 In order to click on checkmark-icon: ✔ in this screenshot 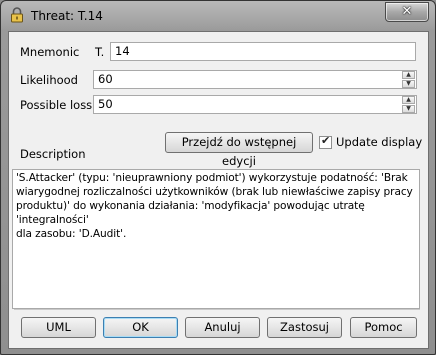, I will do `click(326, 140)`.